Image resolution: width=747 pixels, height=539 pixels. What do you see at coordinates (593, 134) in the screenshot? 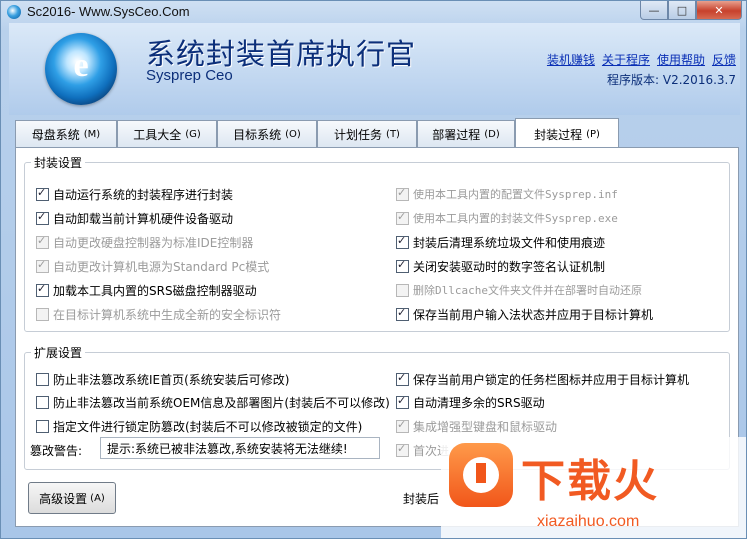
I see `tab-key: (P)` at bounding box center [593, 134].